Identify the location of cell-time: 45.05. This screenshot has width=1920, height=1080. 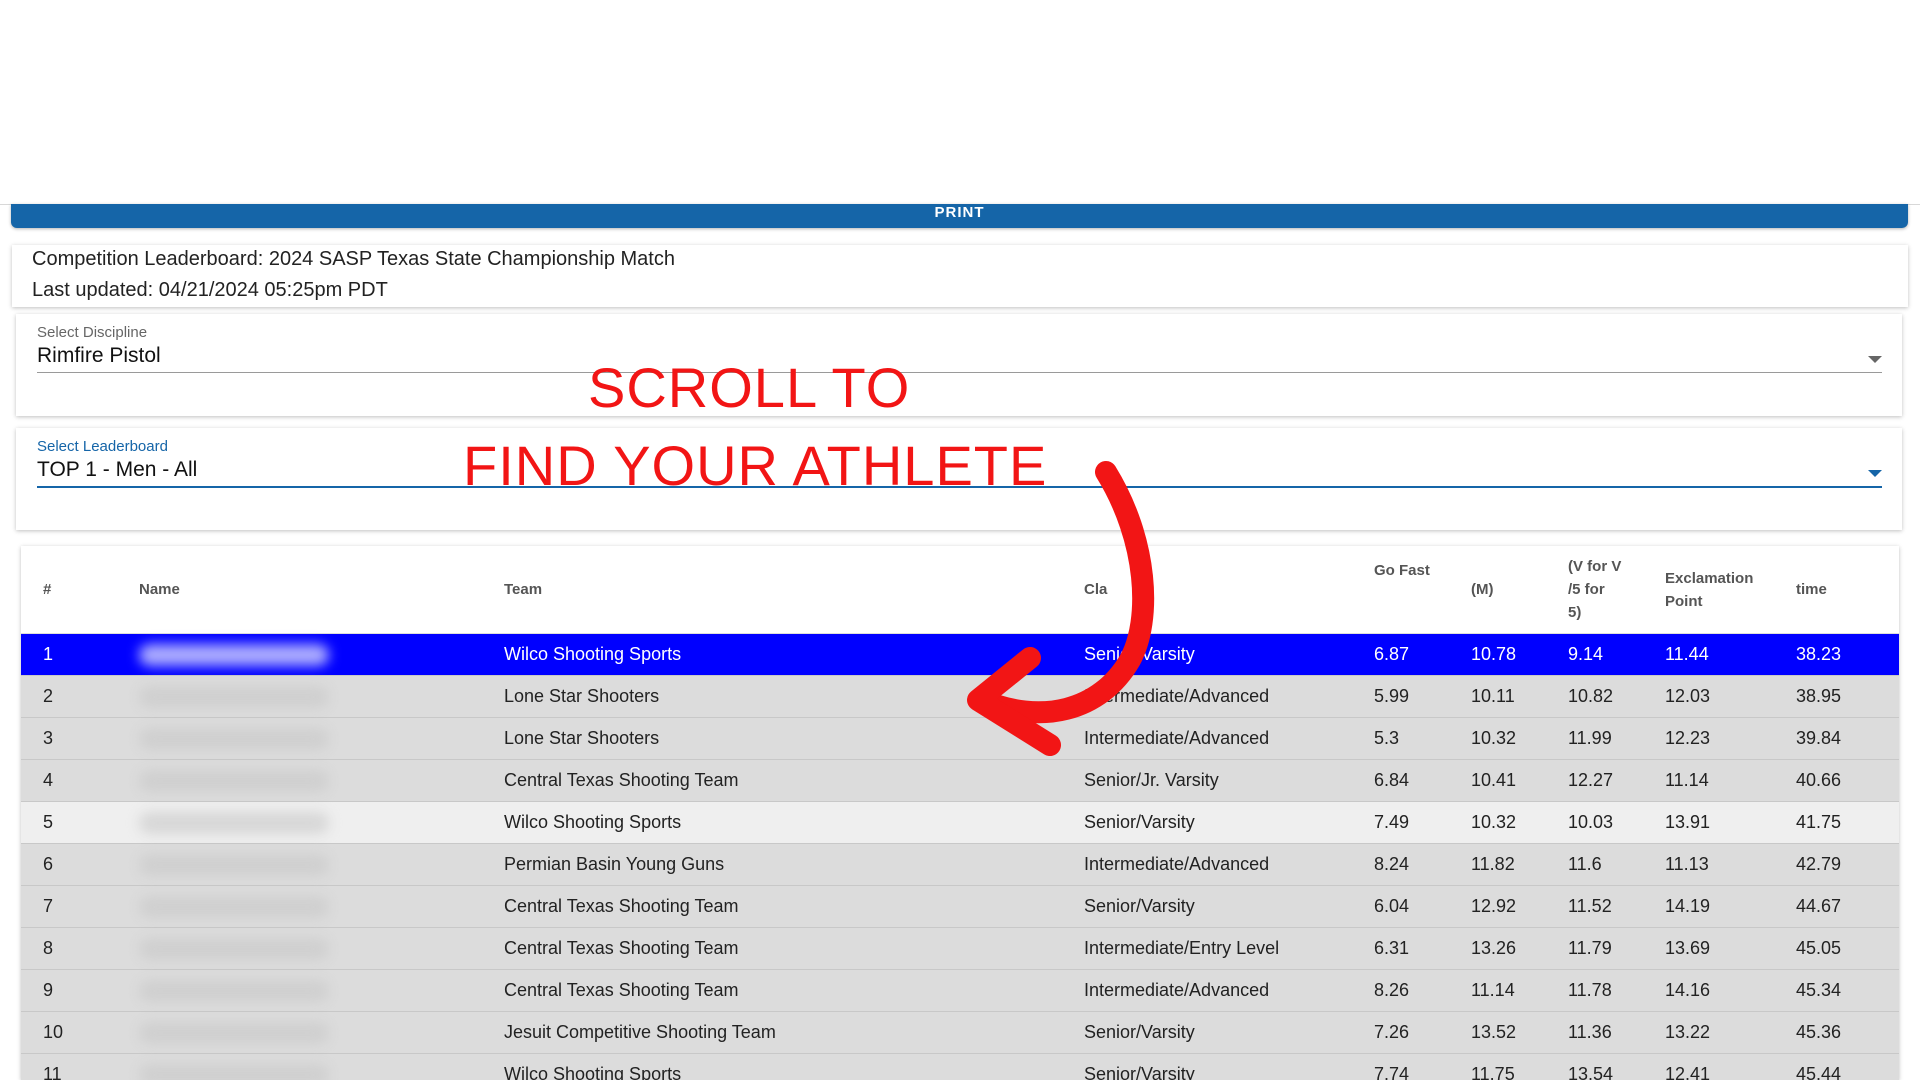
(1847, 948).